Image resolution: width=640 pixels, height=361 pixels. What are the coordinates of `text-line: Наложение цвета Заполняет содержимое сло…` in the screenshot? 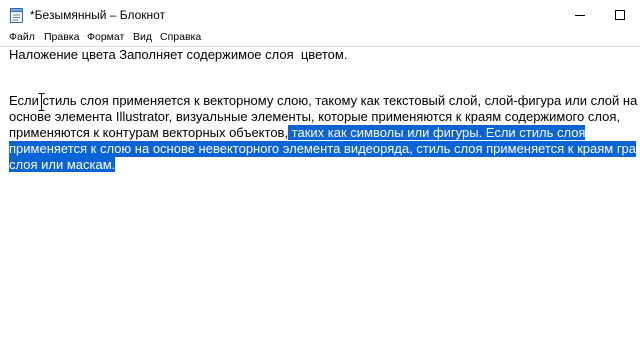 It's located at (178, 54).